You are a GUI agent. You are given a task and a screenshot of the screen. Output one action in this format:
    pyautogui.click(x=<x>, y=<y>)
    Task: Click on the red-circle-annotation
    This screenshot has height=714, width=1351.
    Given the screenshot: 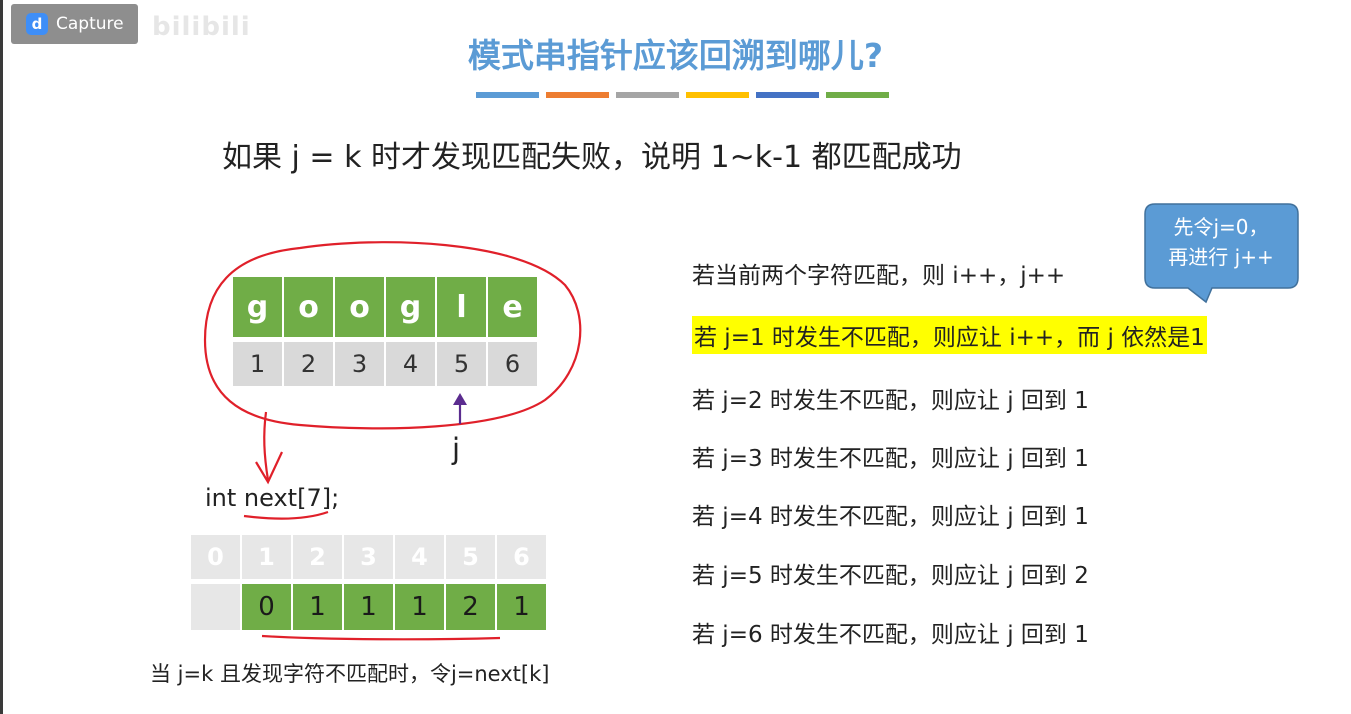 What is the action you would take?
    pyautogui.click(x=392, y=335)
    